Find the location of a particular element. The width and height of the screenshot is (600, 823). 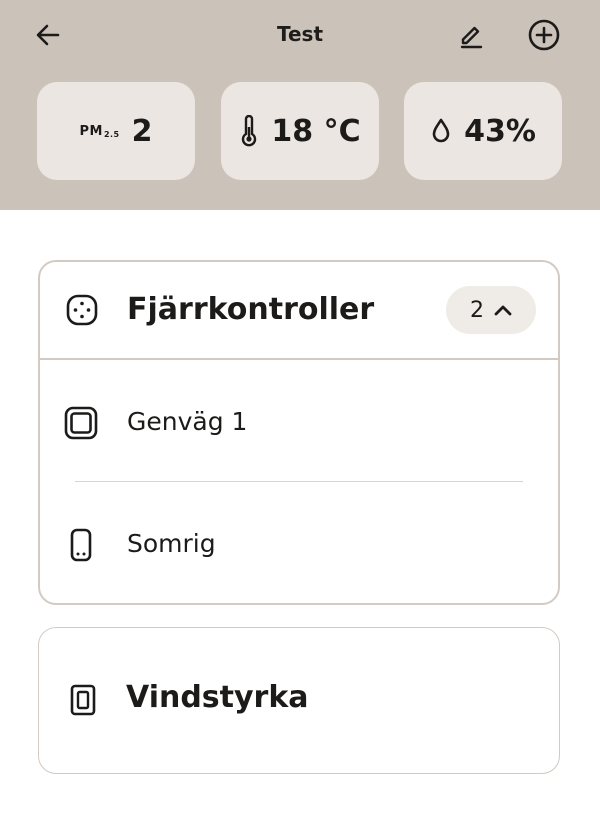

temperature-stat: 18 °C is located at coordinates (300, 131).